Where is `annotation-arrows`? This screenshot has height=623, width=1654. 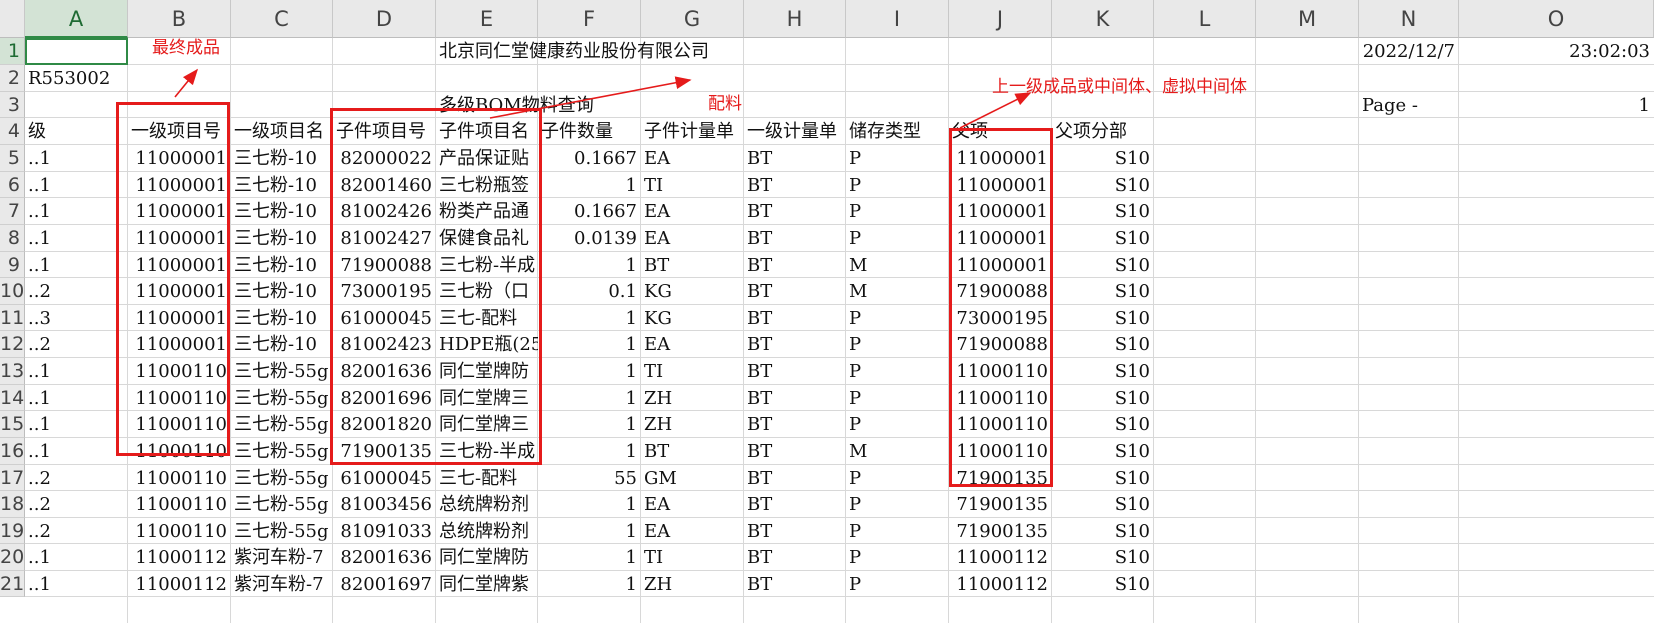
annotation-arrows is located at coordinates (603, 98).